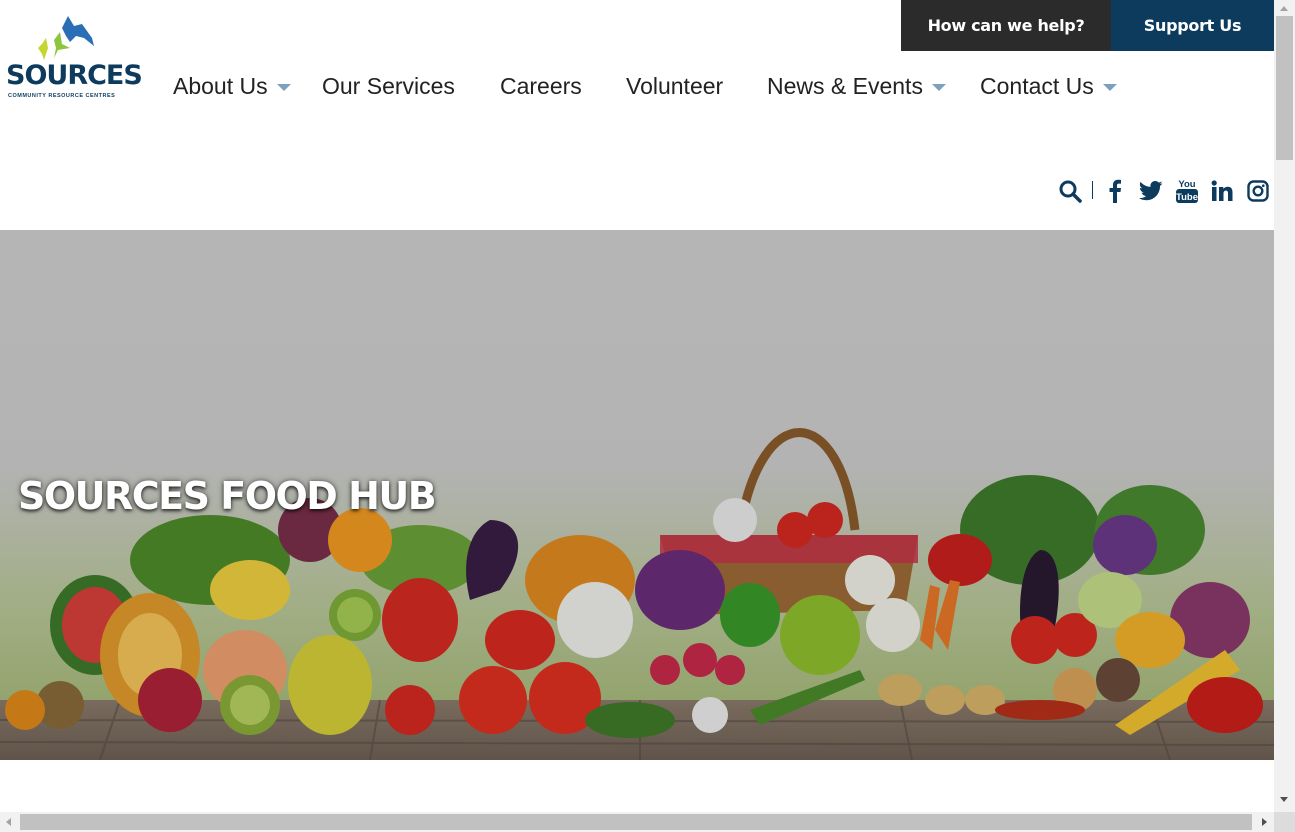  What do you see at coordinates (1192, 25) in the screenshot?
I see `support-us-button: Support Us` at bounding box center [1192, 25].